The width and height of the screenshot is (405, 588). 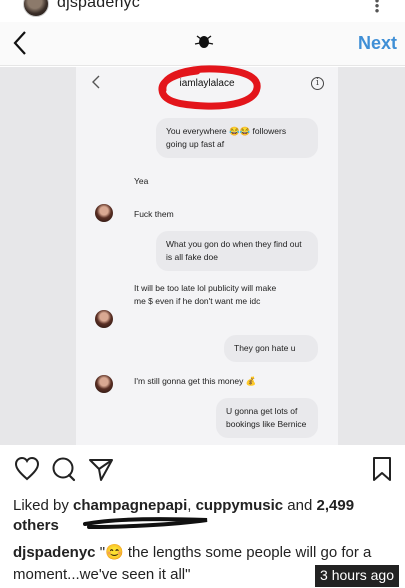 I want to click on action-row, so click(x=202, y=469).